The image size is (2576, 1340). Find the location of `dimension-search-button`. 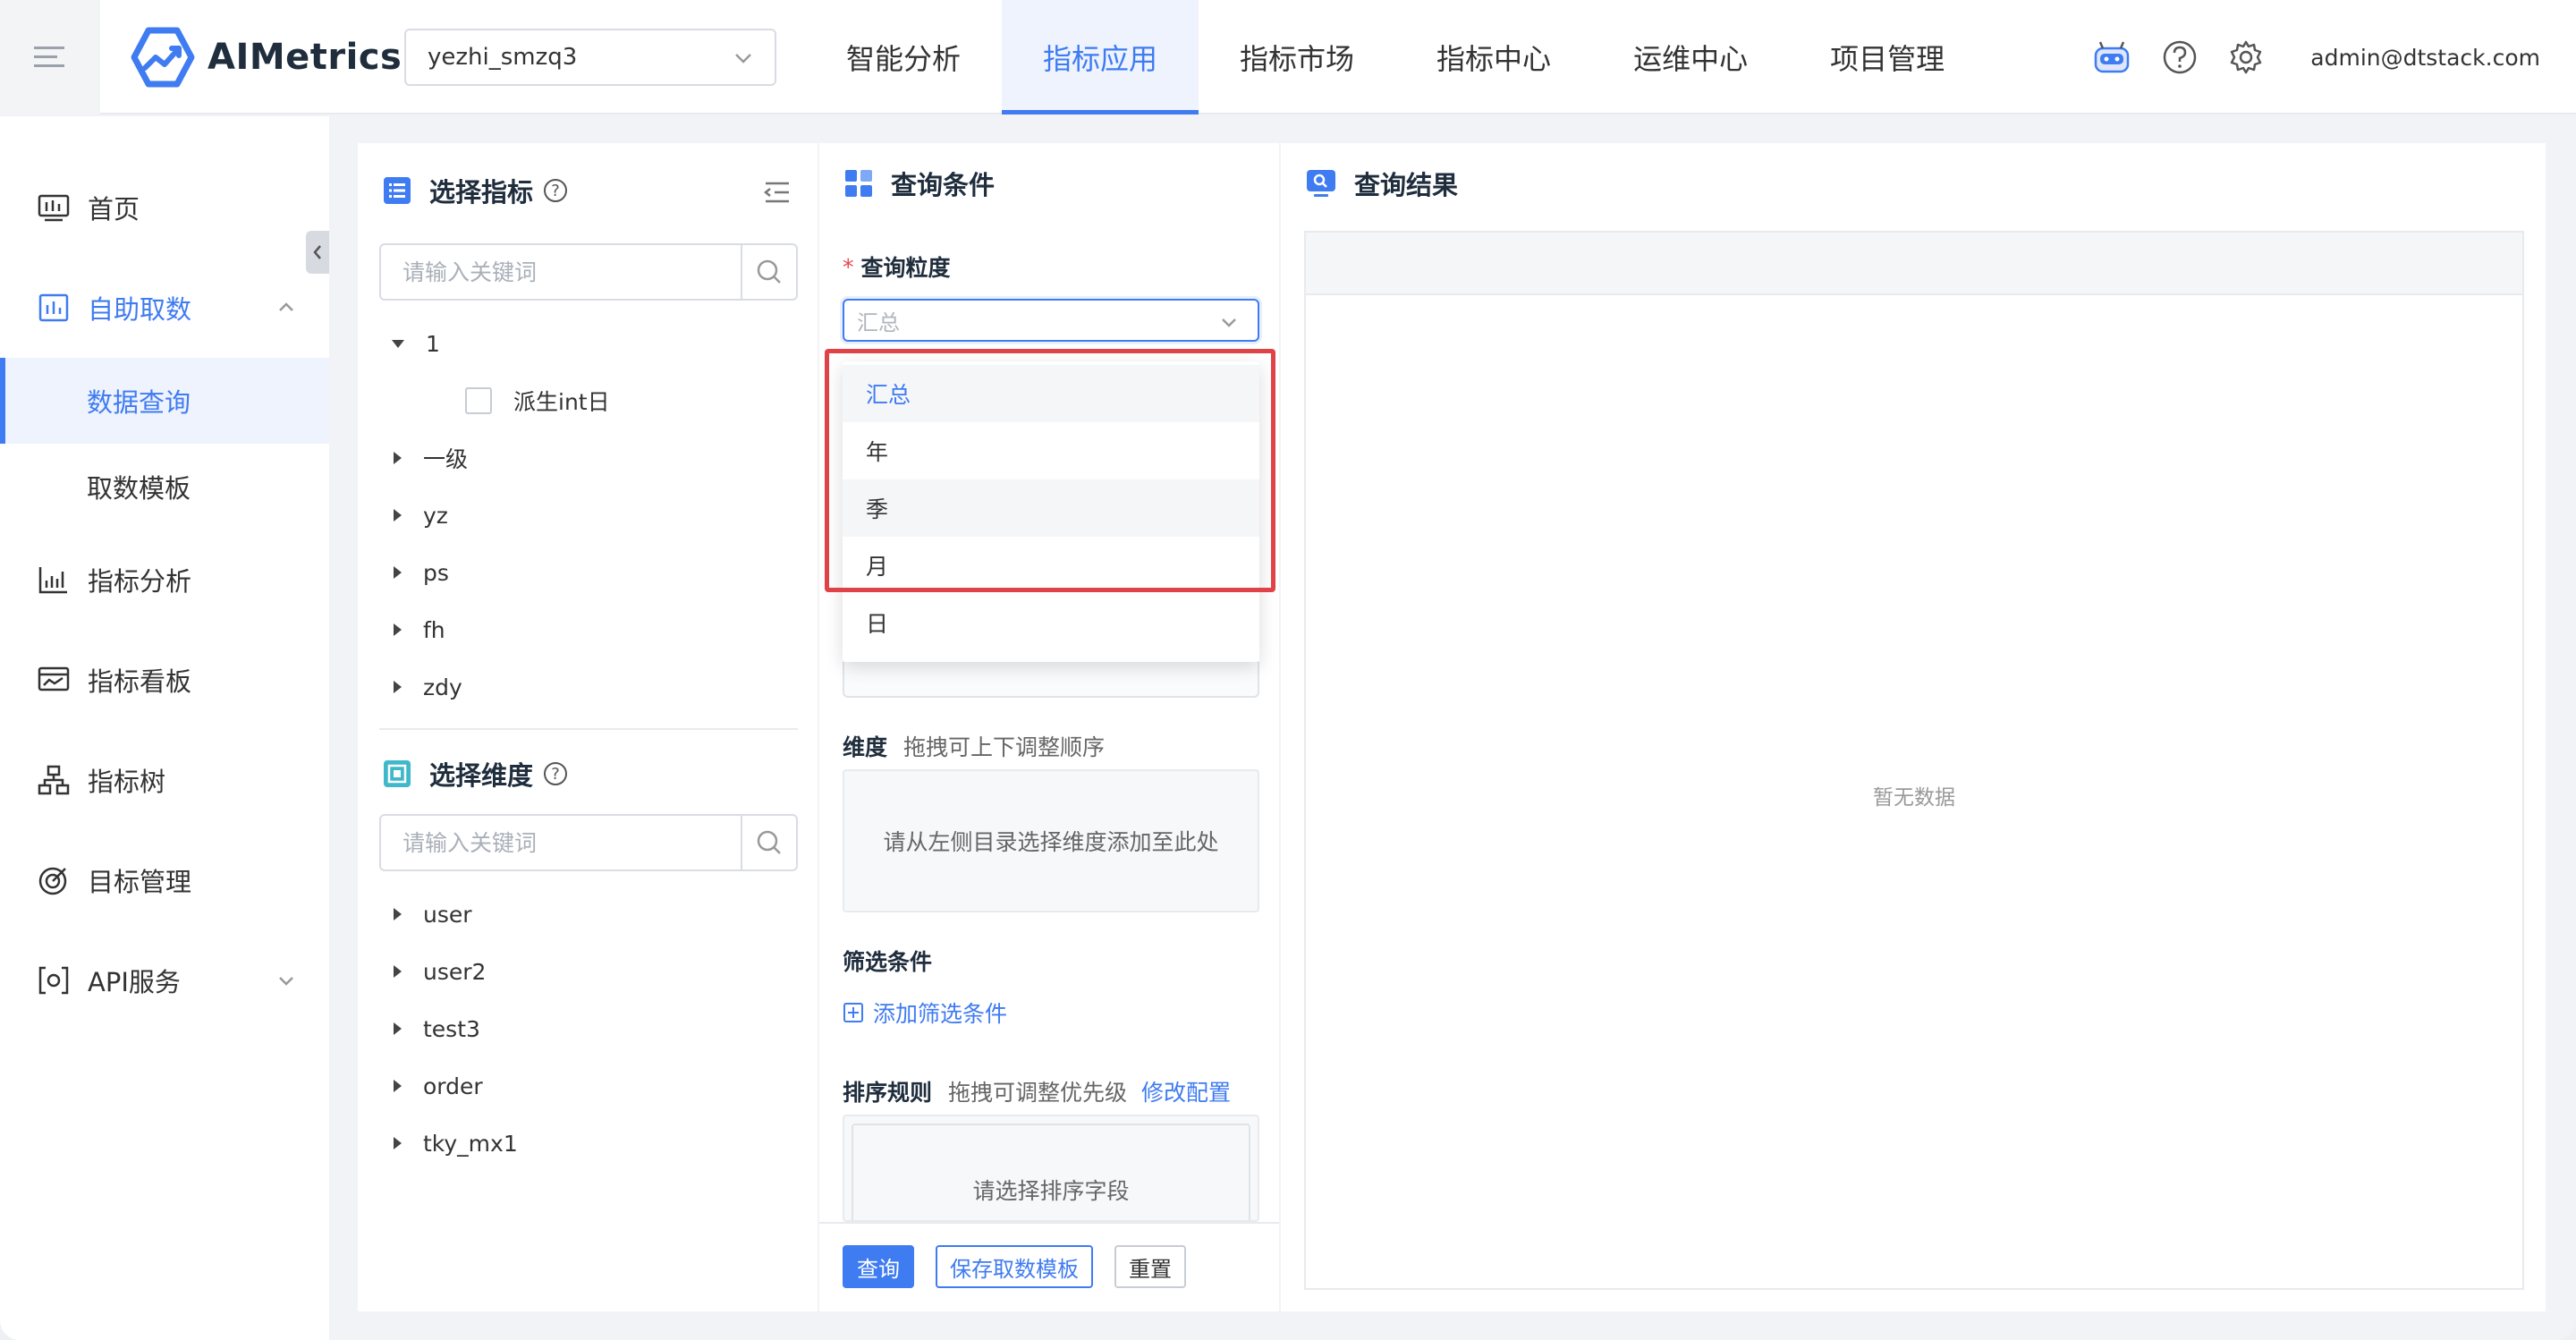

dimension-search-button is located at coordinates (768, 842).